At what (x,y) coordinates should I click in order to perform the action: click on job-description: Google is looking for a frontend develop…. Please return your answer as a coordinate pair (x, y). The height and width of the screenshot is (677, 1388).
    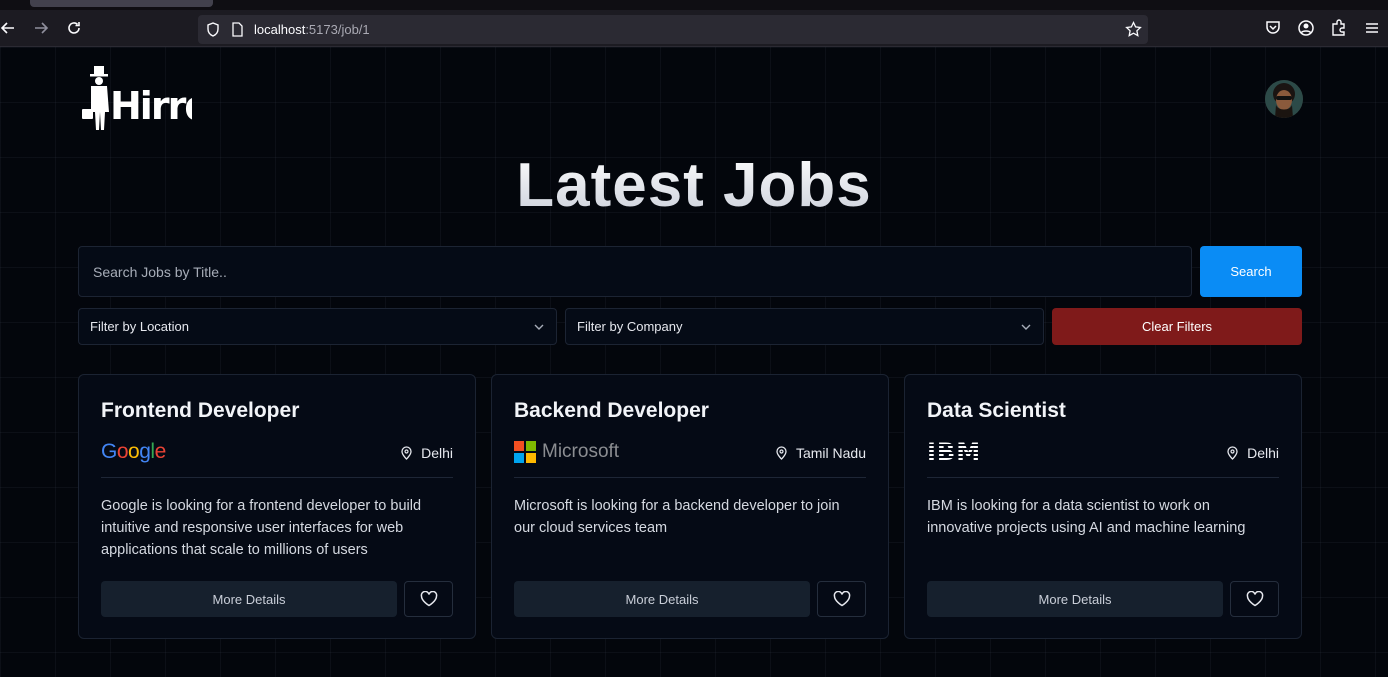
    Looking at the image, I should click on (261, 528).